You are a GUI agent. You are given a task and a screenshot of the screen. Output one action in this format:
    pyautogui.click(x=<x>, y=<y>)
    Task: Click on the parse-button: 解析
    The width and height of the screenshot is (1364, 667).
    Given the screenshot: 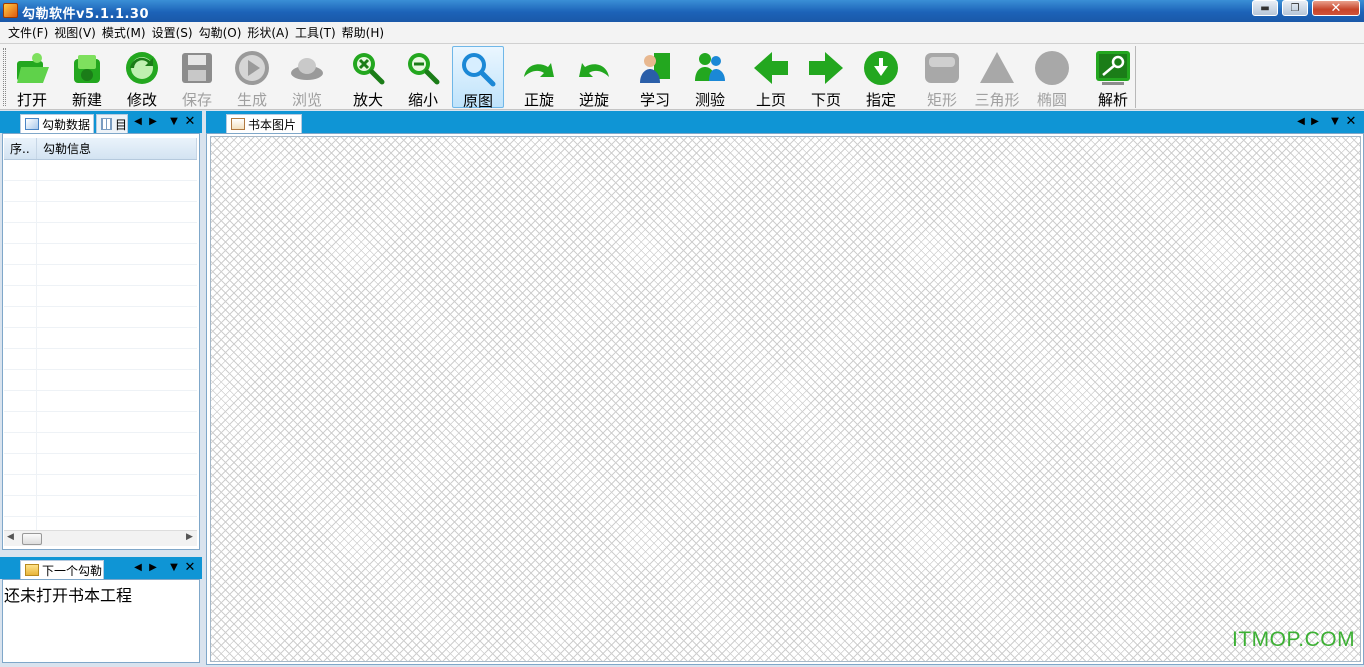 What is the action you would take?
    pyautogui.click(x=1113, y=77)
    